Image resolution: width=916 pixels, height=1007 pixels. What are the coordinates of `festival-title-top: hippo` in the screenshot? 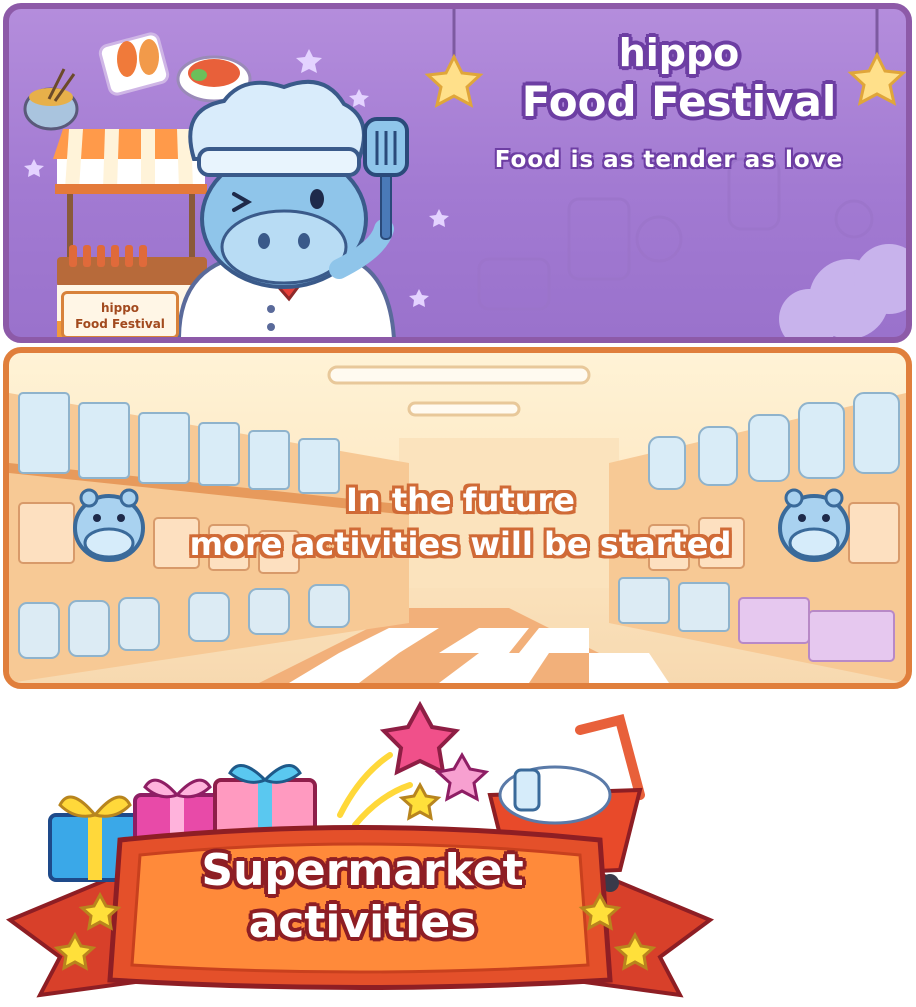 It's located at (679, 53).